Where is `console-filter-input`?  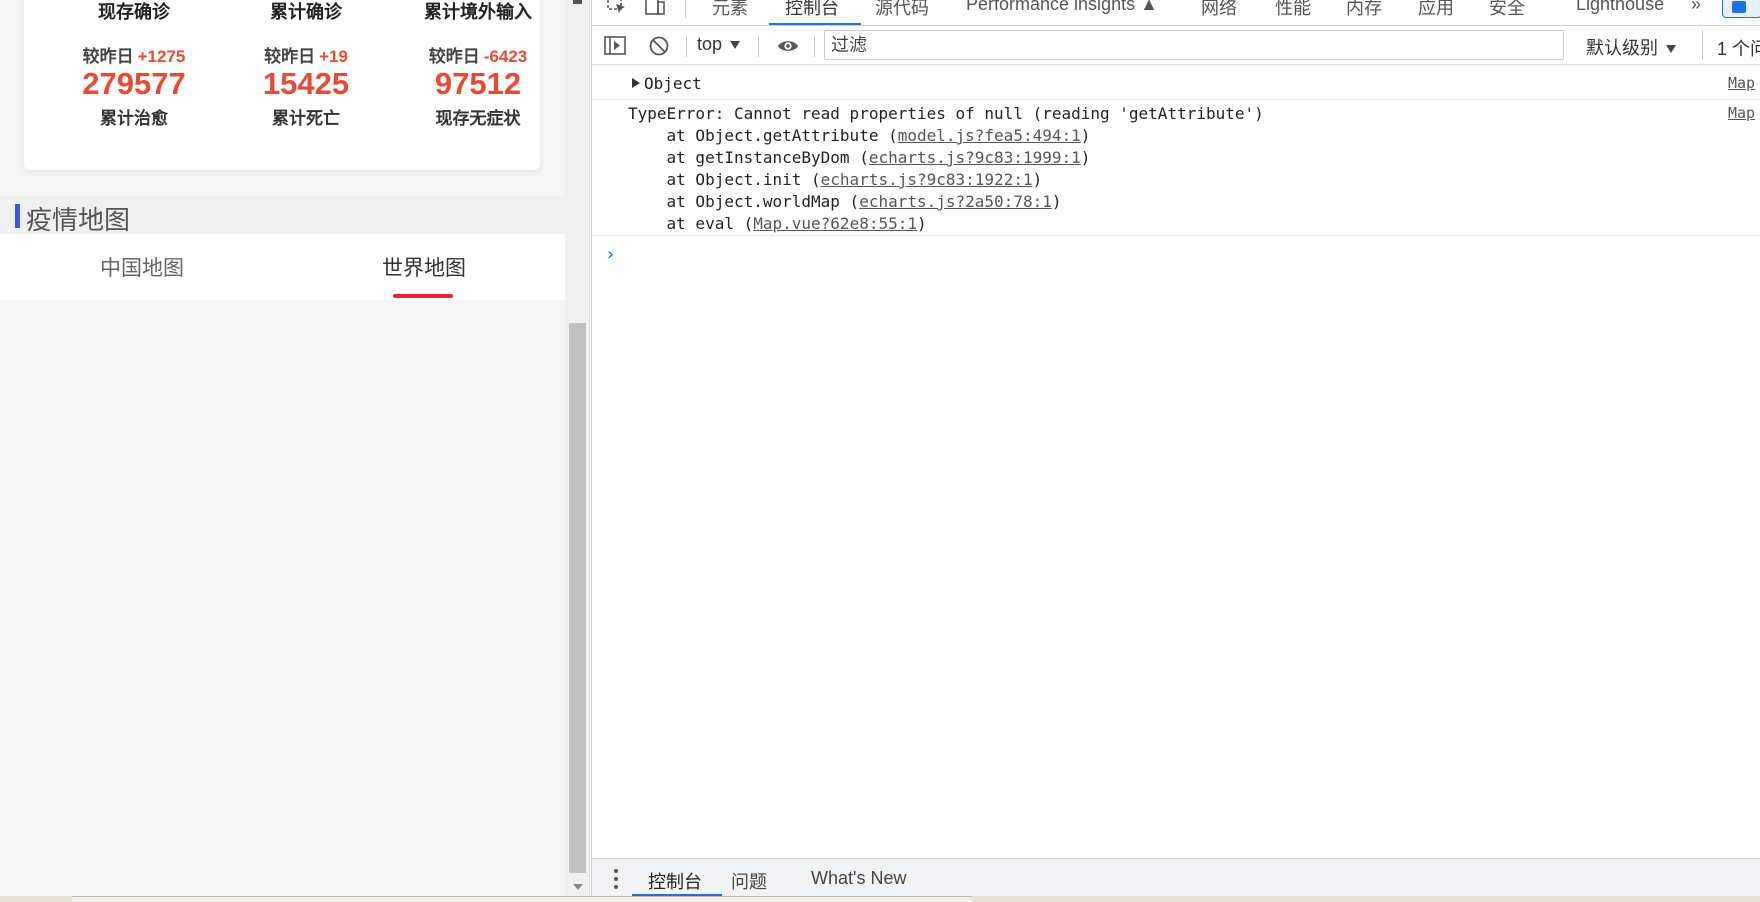
console-filter-input is located at coordinates (1194, 45).